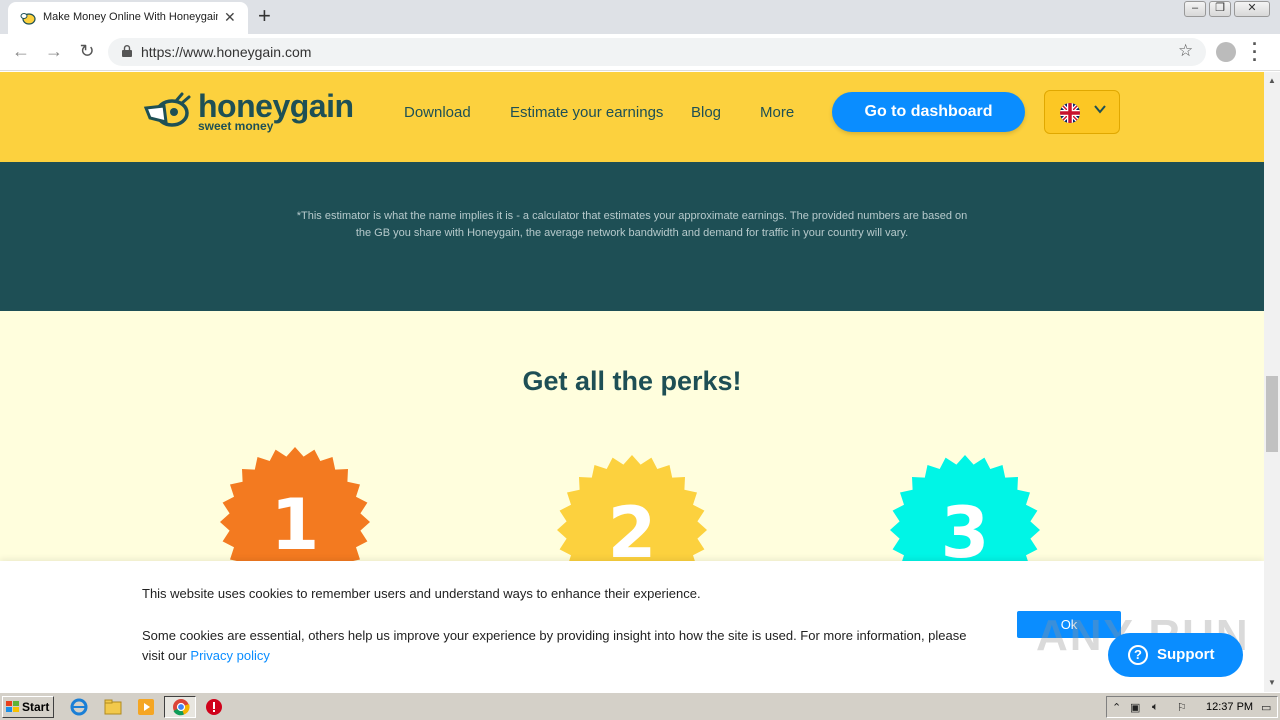 Image resolution: width=1280 pixels, height=720 pixels. I want to click on scroll-thumb, so click(1272, 414).